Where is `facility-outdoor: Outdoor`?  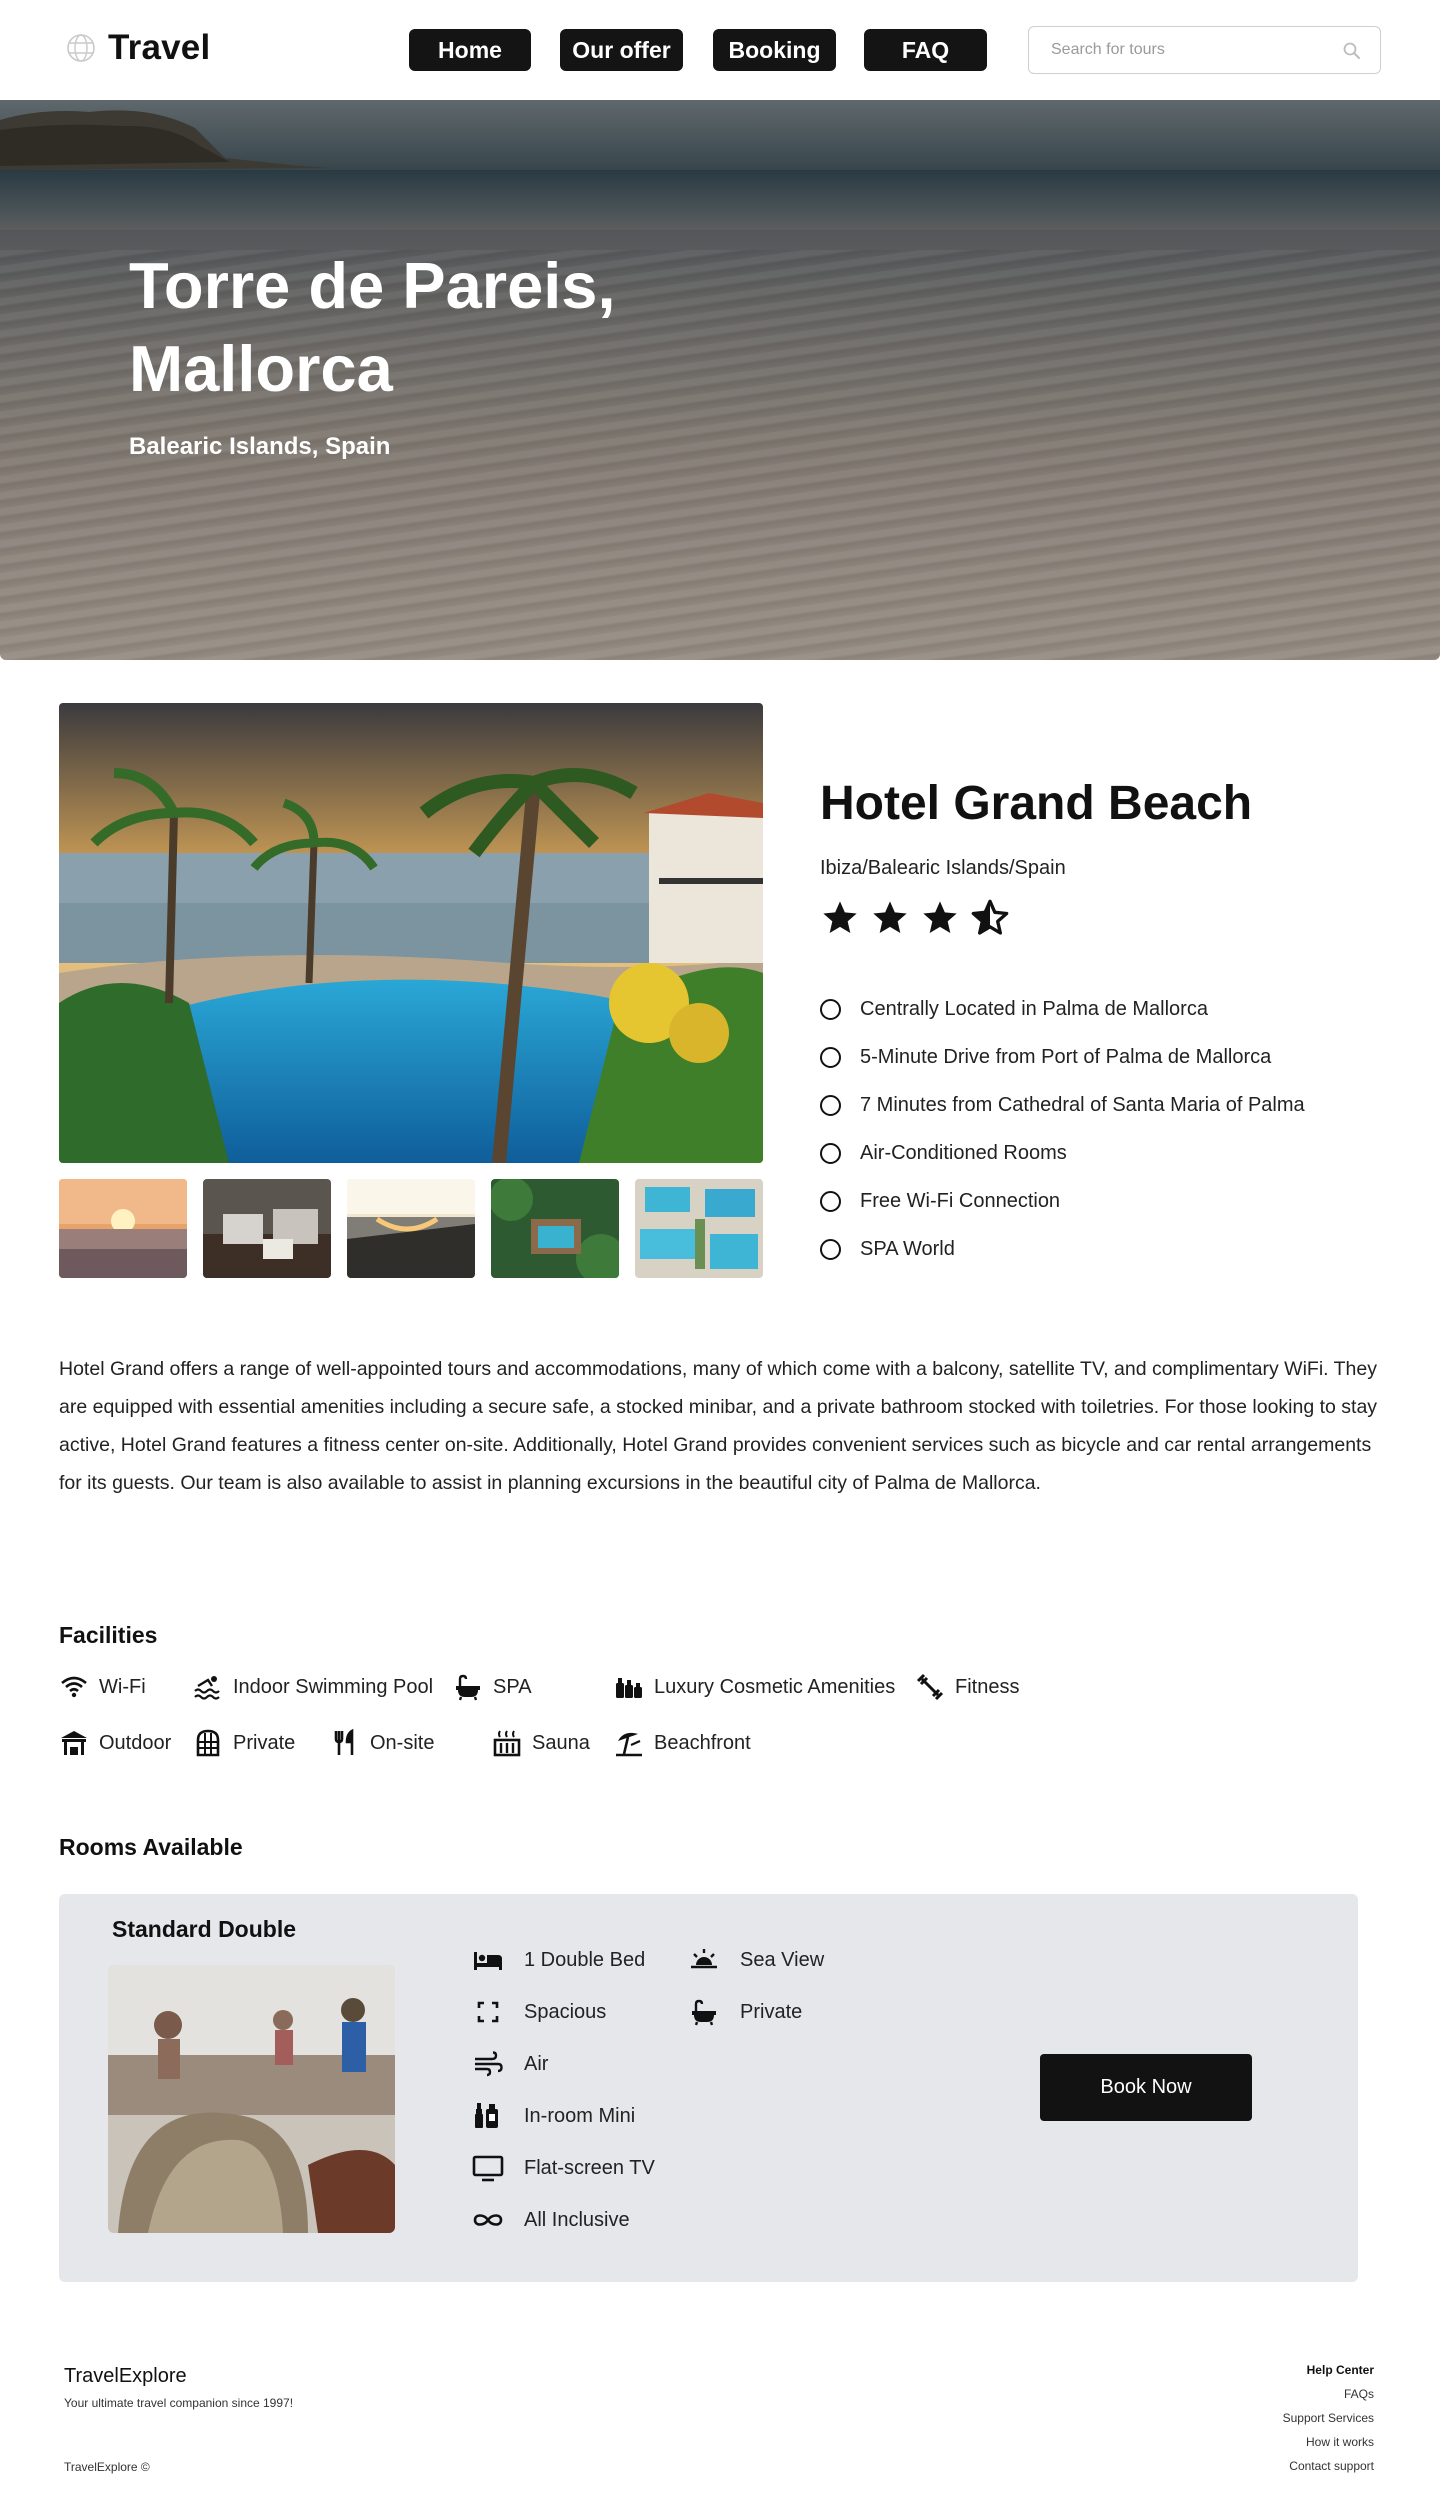
facility-outdoor: Outdoor is located at coordinates (115, 1743).